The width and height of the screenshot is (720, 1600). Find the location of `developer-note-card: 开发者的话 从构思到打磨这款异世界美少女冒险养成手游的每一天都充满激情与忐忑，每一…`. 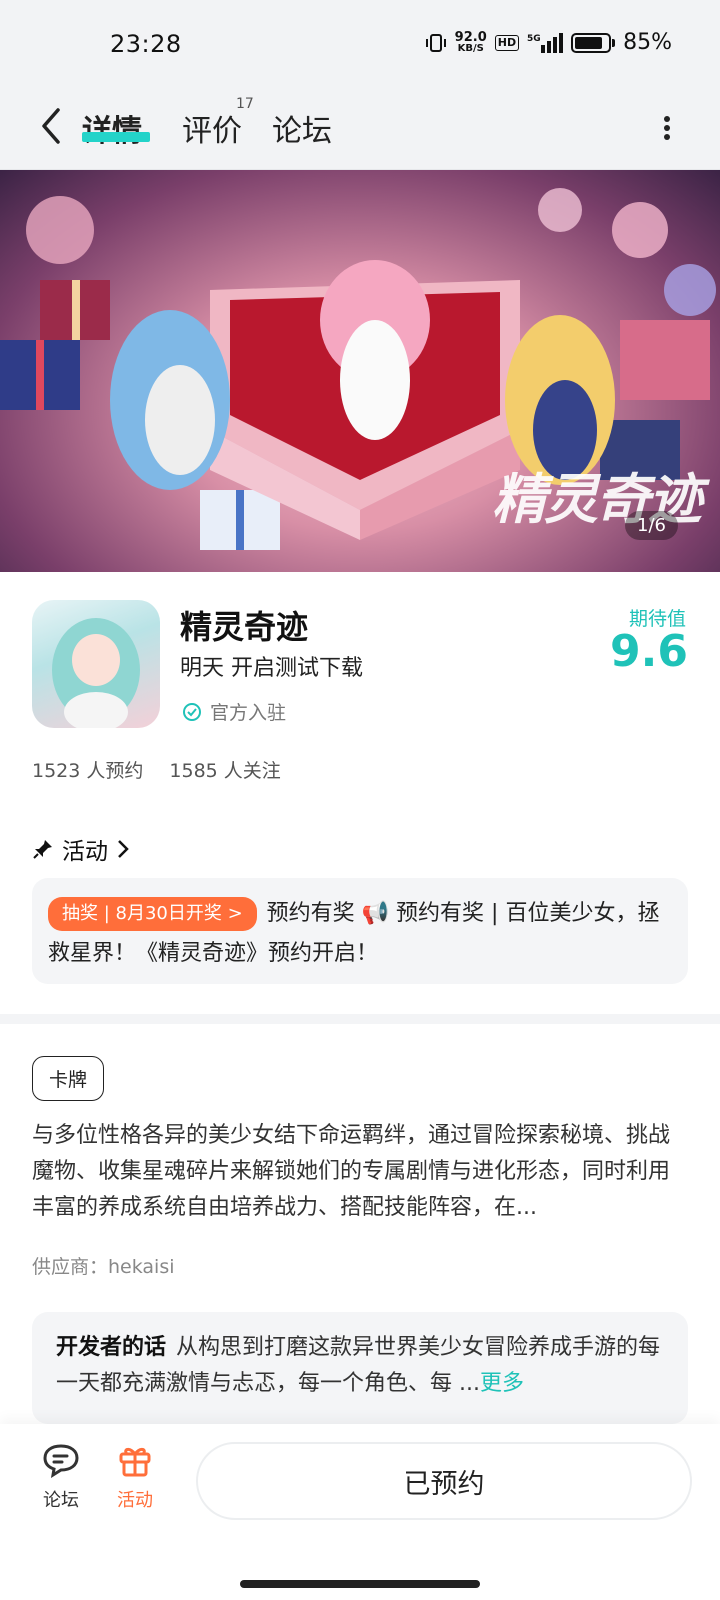

developer-note-card: 开发者的话 从构思到打磨这款异世界美少女冒险养成手游的每一天都充满激情与忐忑，每一… is located at coordinates (360, 1368).